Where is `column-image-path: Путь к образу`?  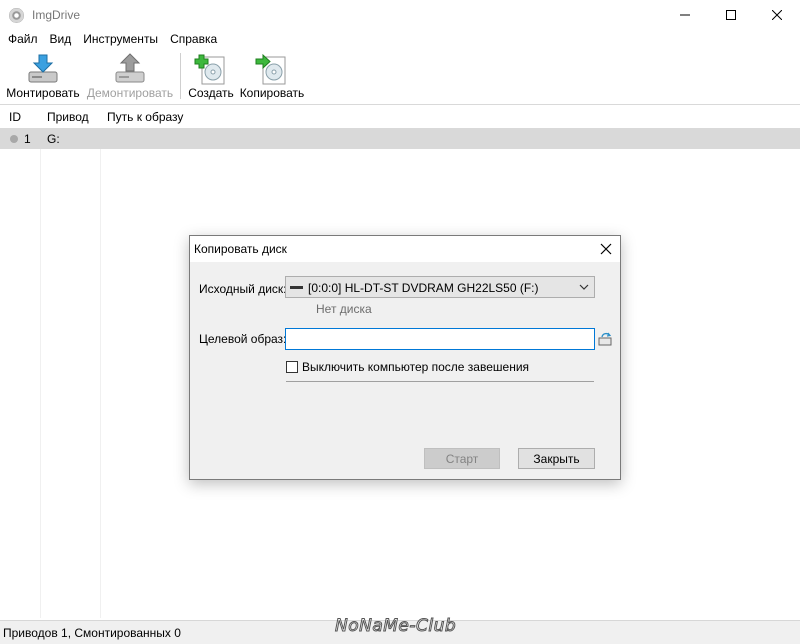 column-image-path: Путь к образу is located at coordinates (145, 117).